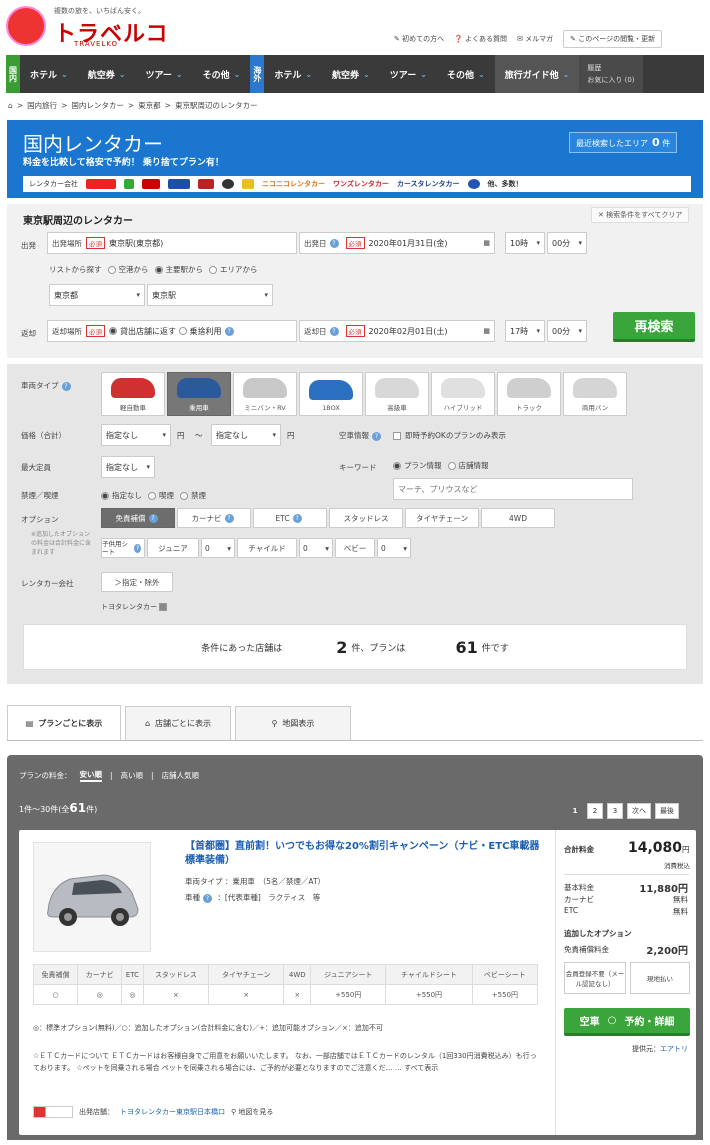 This screenshot has height=1145, width=710. Describe the element at coordinates (64, 722) in the screenshot. I see `tab-by-plan: ▤ プランごとに表示` at that location.